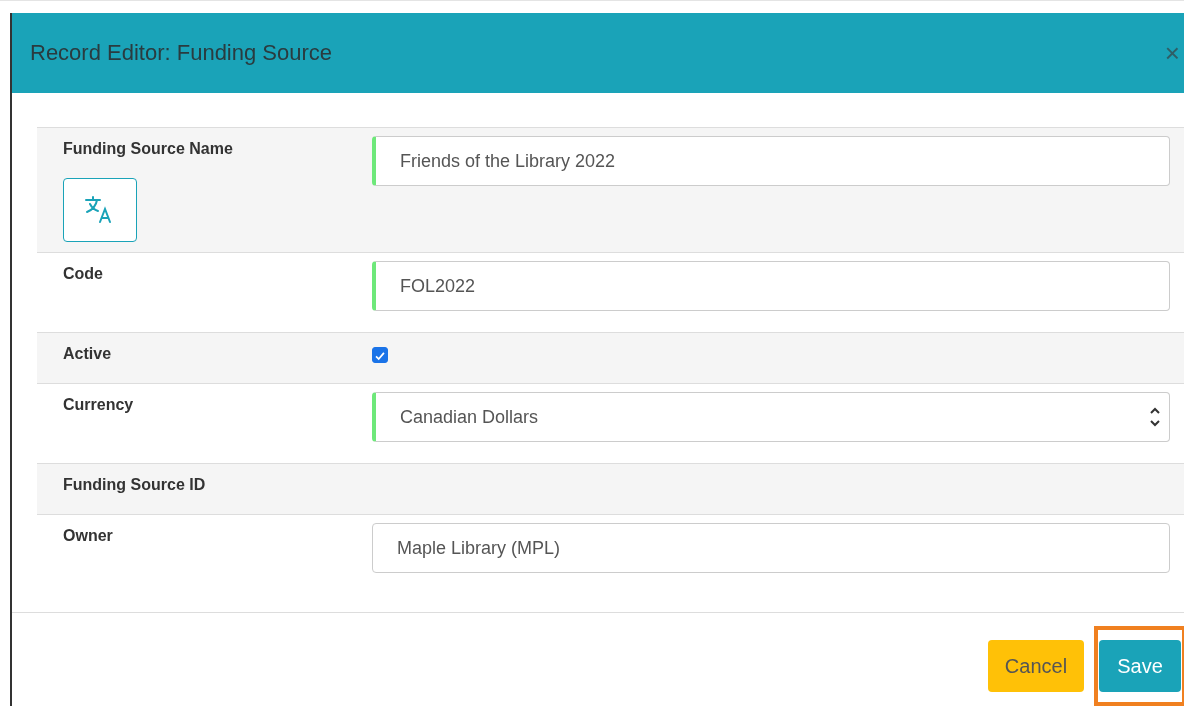 The width and height of the screenshot is (1184, 706). Describe the element at coordinates (134, 484) in the screenshot. I see `field-label: Funding Source ID` at that location.